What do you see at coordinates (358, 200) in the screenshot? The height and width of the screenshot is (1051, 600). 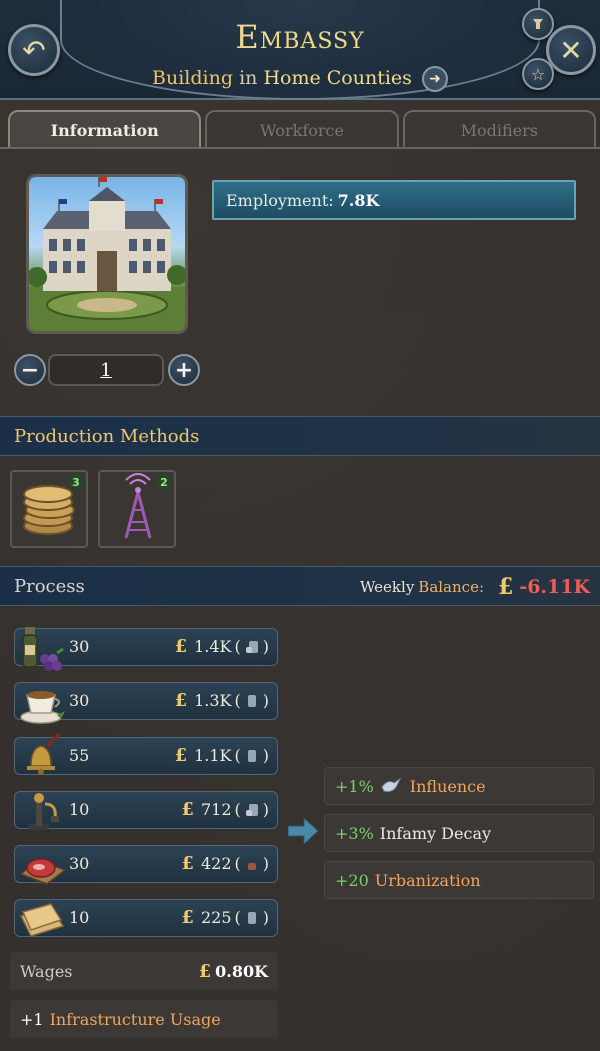 I see `employment-value: 7.8K` at bounding box center [358, 200].